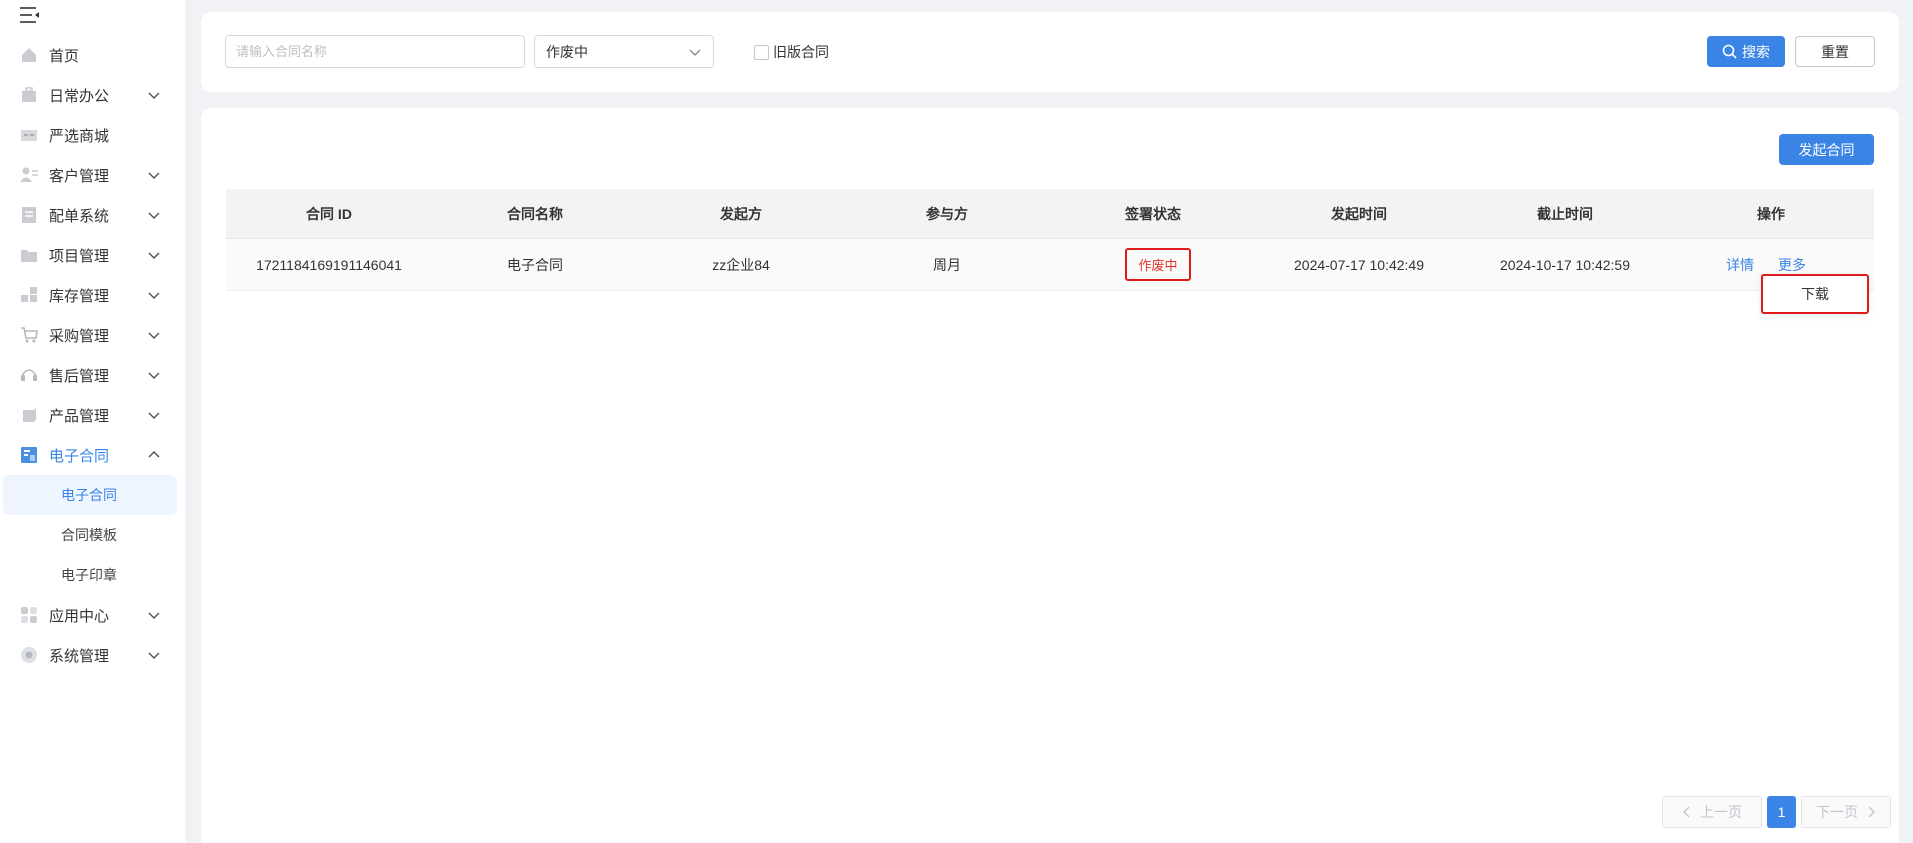  I want to click on sidebar-item-projects: 项目管理, so click(92, 255).